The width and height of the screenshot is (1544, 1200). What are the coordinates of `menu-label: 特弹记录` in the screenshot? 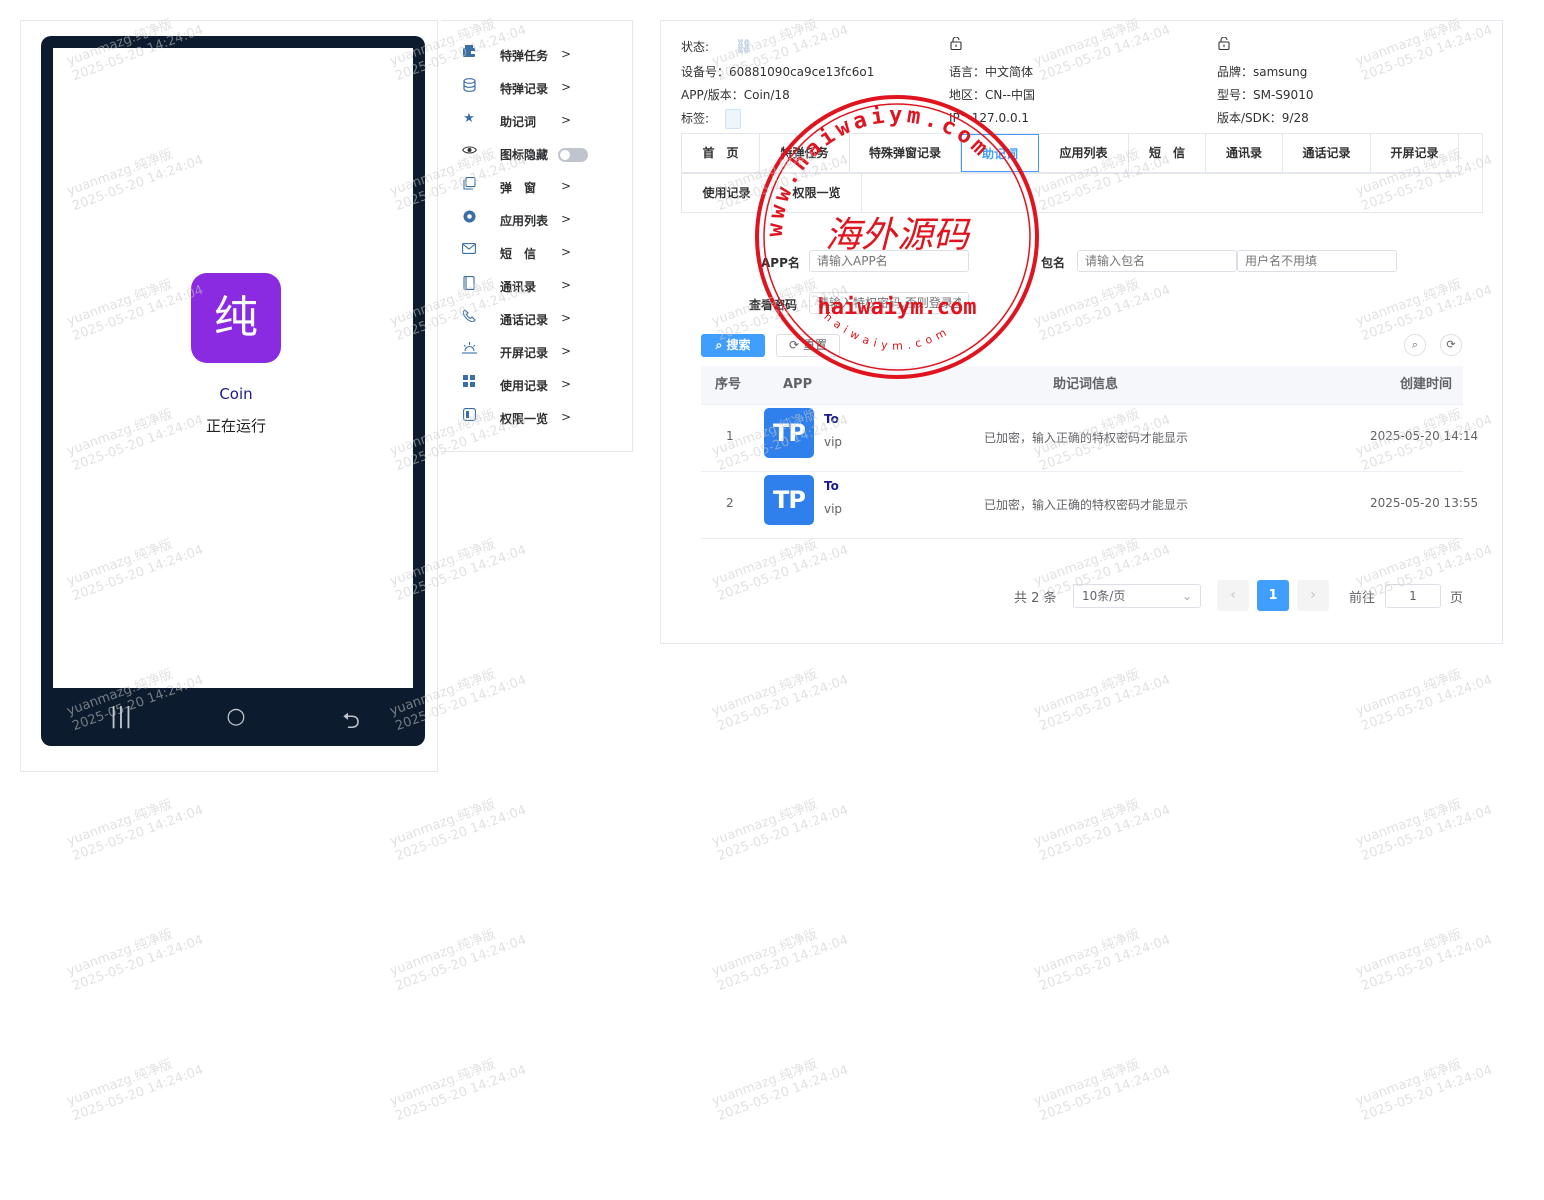 It's located at (524, 89).